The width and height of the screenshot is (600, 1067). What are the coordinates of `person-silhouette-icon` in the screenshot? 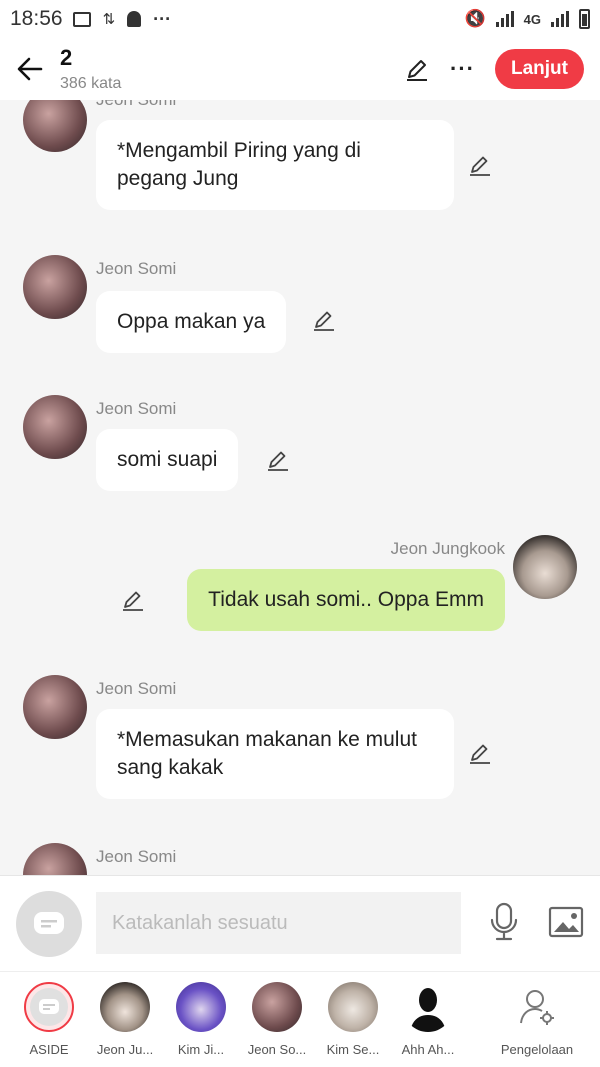 It's located at (428, 1010).